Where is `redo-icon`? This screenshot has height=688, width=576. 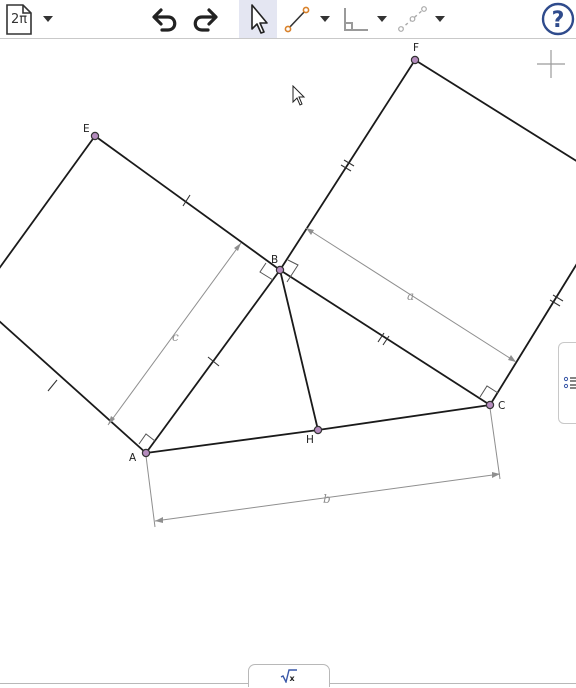 redo-icon is located at coordinates (205, 20).